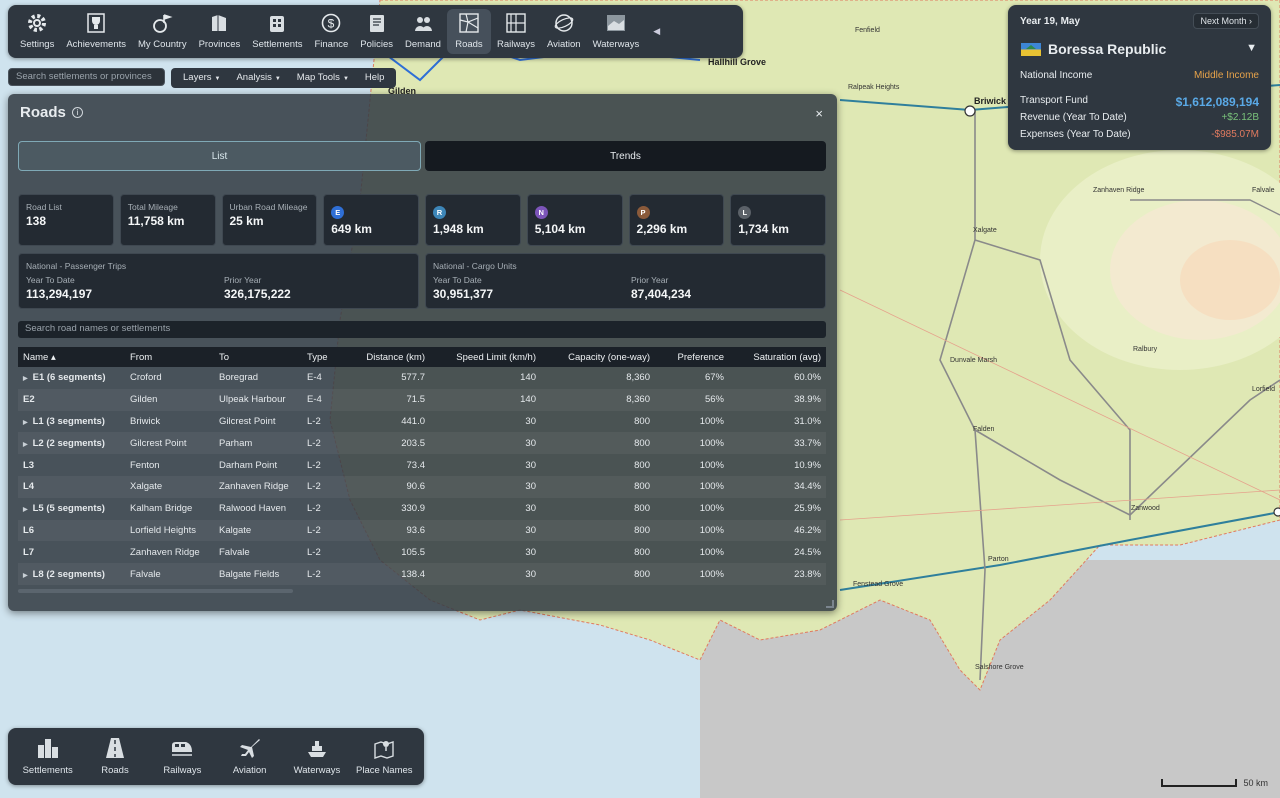 The image size is (1280, 798). I want to click on stat-label: Road List, so click(44, 207).